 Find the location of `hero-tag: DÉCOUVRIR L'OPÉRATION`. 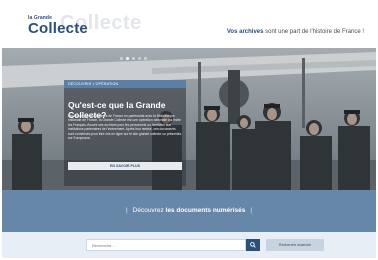

hero-tag: DÉCOUVRIR L'OPÉRATION is located at coordinates (125, 84).